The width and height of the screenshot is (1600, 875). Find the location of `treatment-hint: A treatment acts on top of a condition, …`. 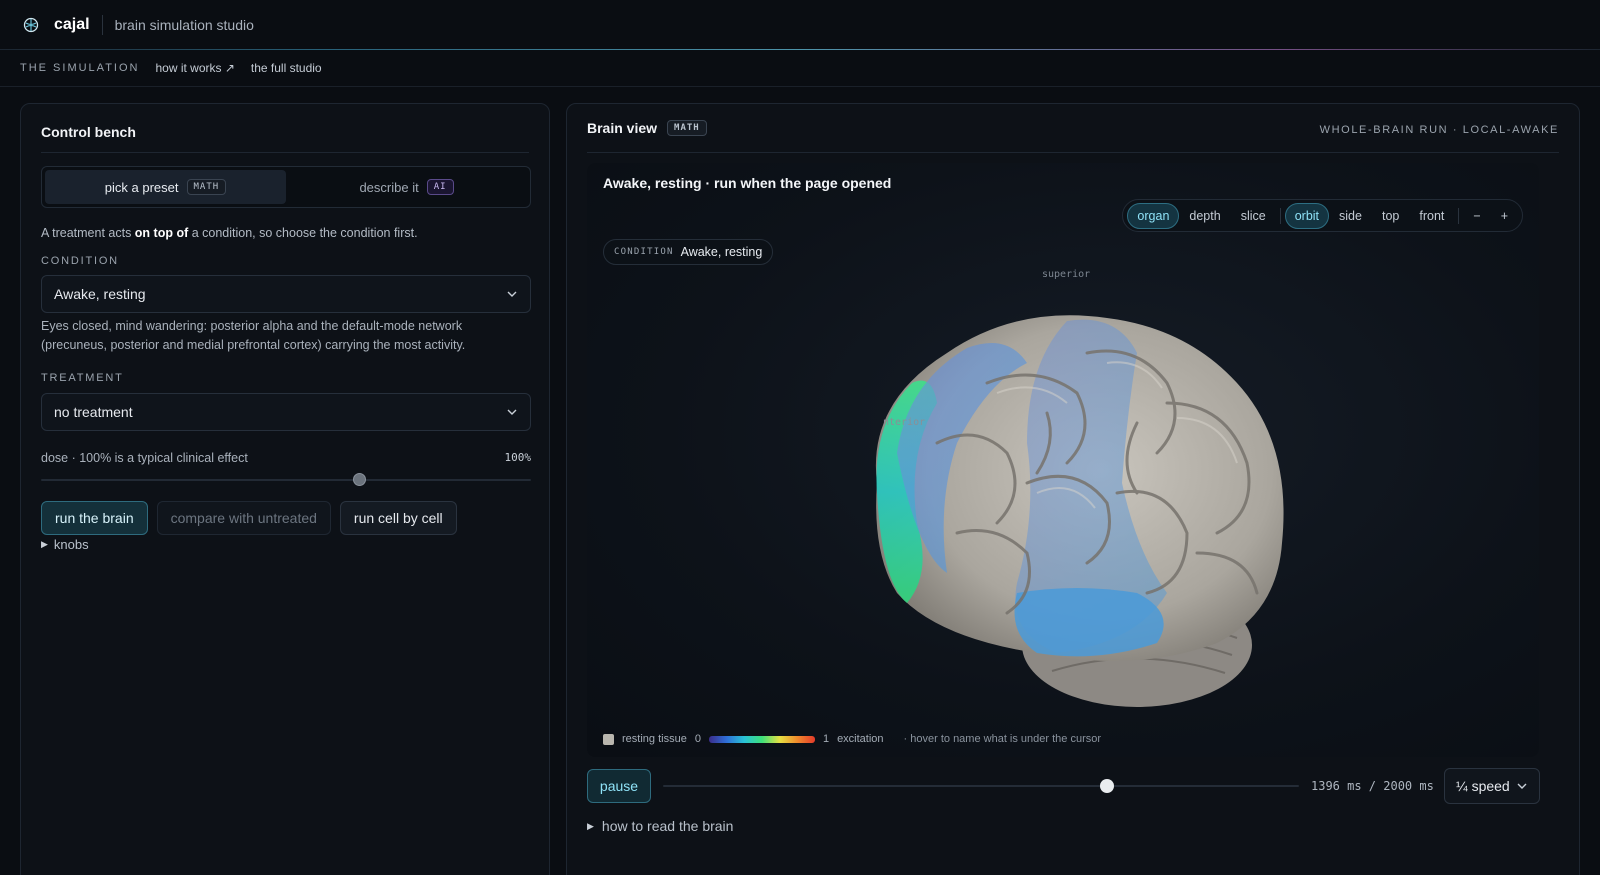

treatment-hint: A treatment acts on top of a condition, … is located at coordinates (229, 233).